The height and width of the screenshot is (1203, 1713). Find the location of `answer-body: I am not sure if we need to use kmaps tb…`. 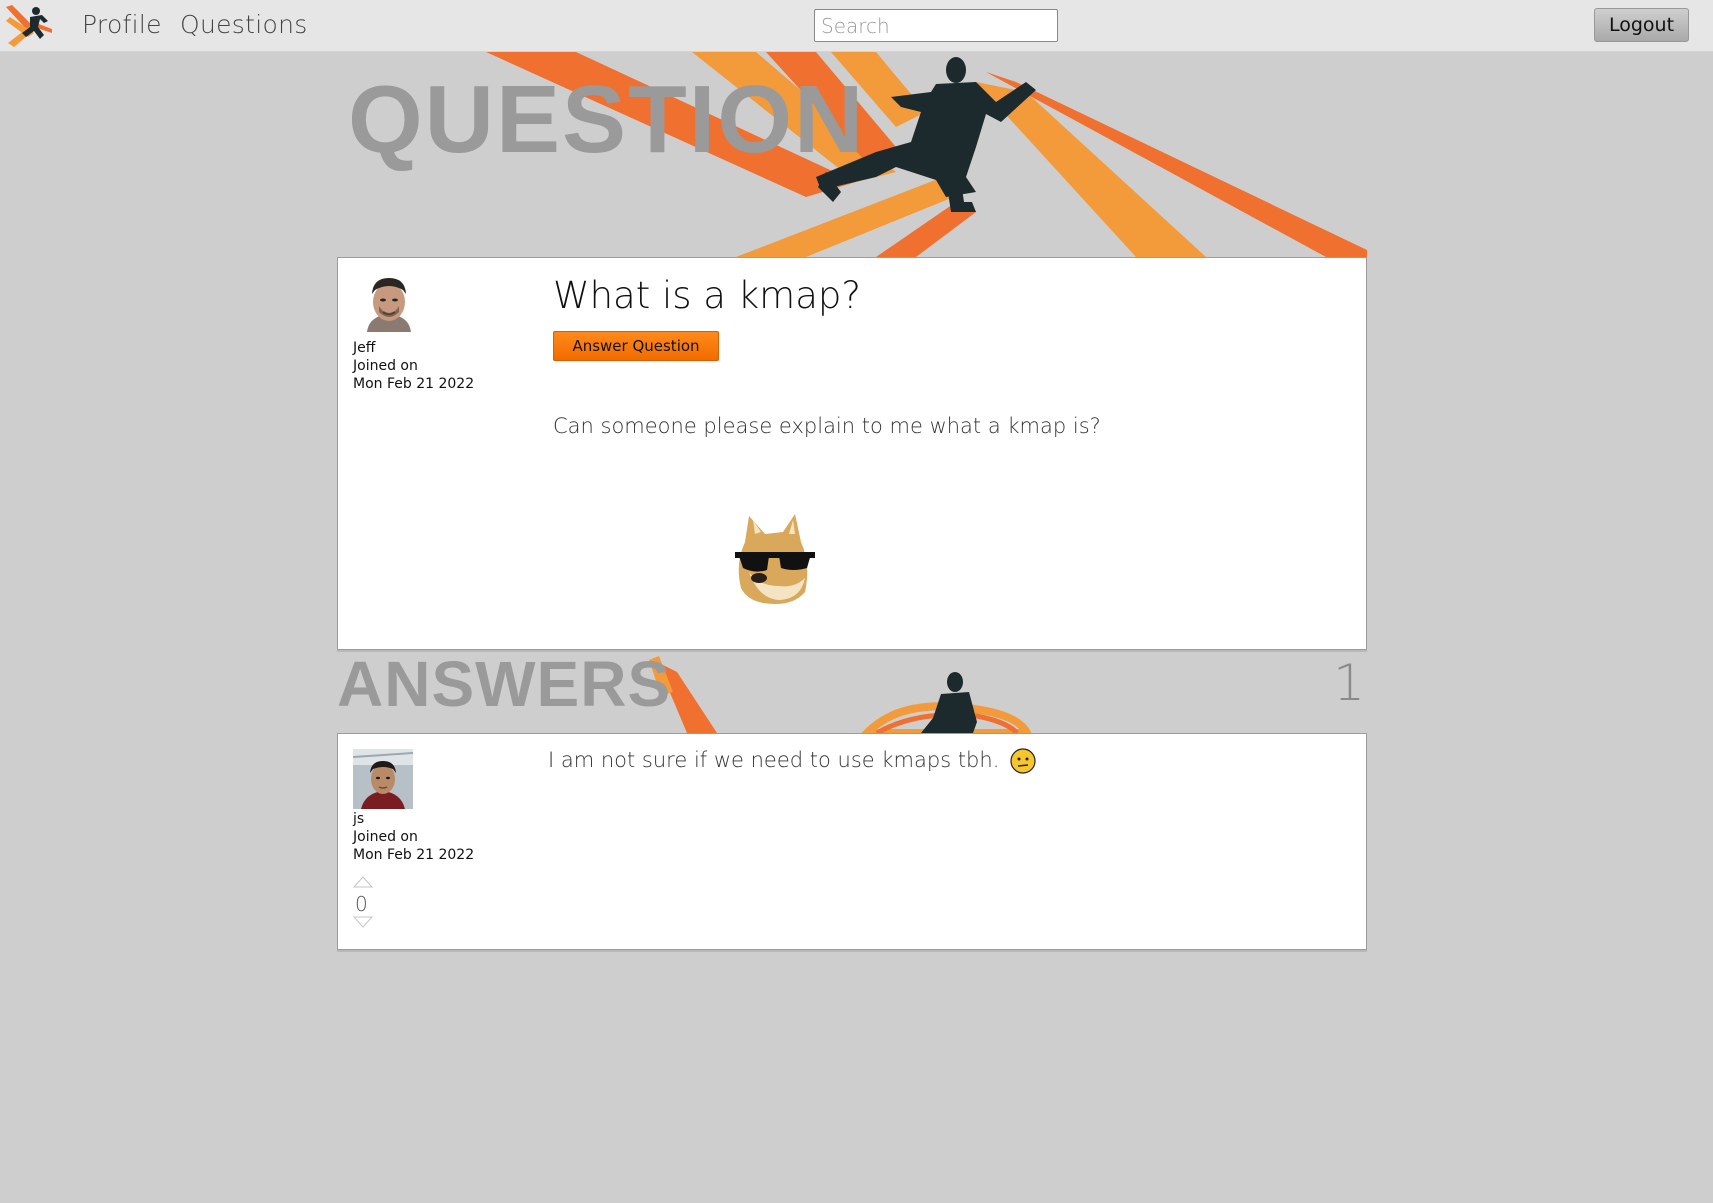

answer-body: I am not sure if we need to use kmaps tb… is located at coordinates (792, 761).